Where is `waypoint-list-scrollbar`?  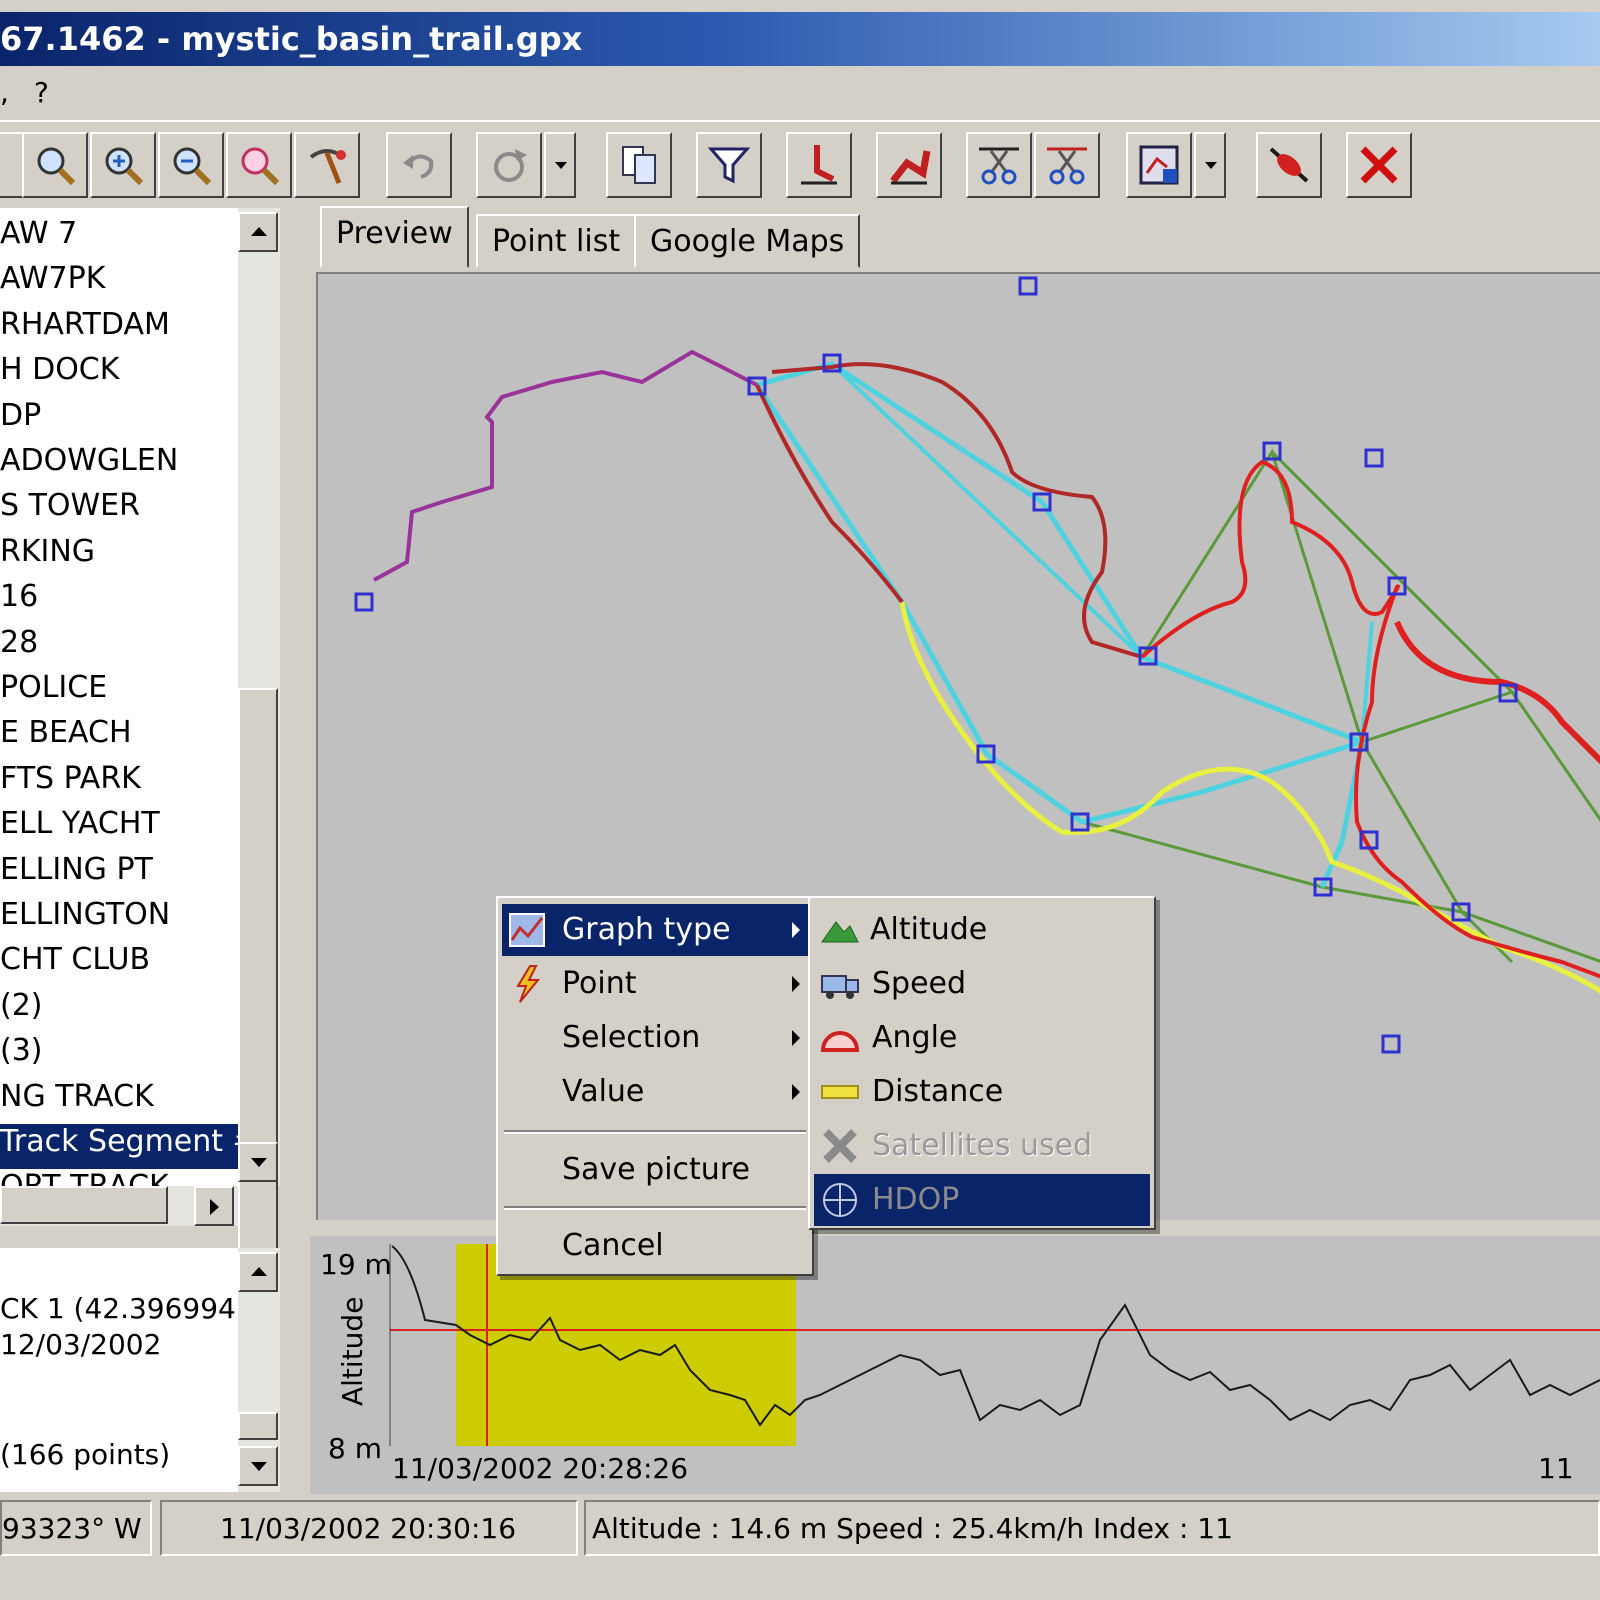 waypoint-list-scrollbar is located at coordinates (259, 734).